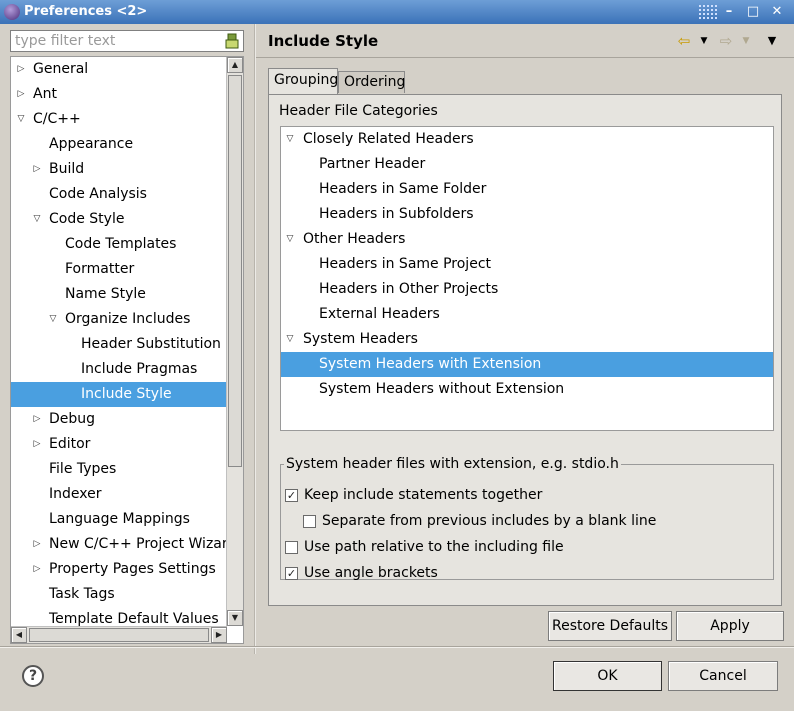 Image resolution: width=794 pixels, height=711 pixels. I want to click on category-item: ▽ System Headers, so click(527, 339).